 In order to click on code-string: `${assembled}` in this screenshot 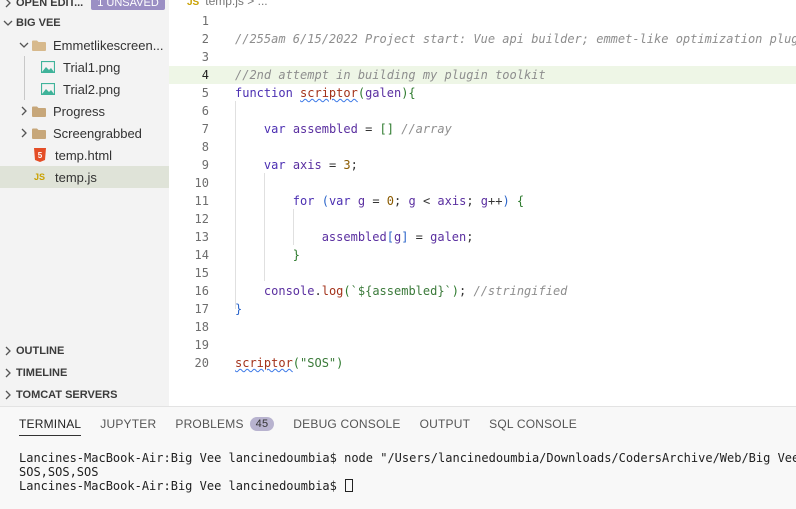, I will do `click(401, 291)`.